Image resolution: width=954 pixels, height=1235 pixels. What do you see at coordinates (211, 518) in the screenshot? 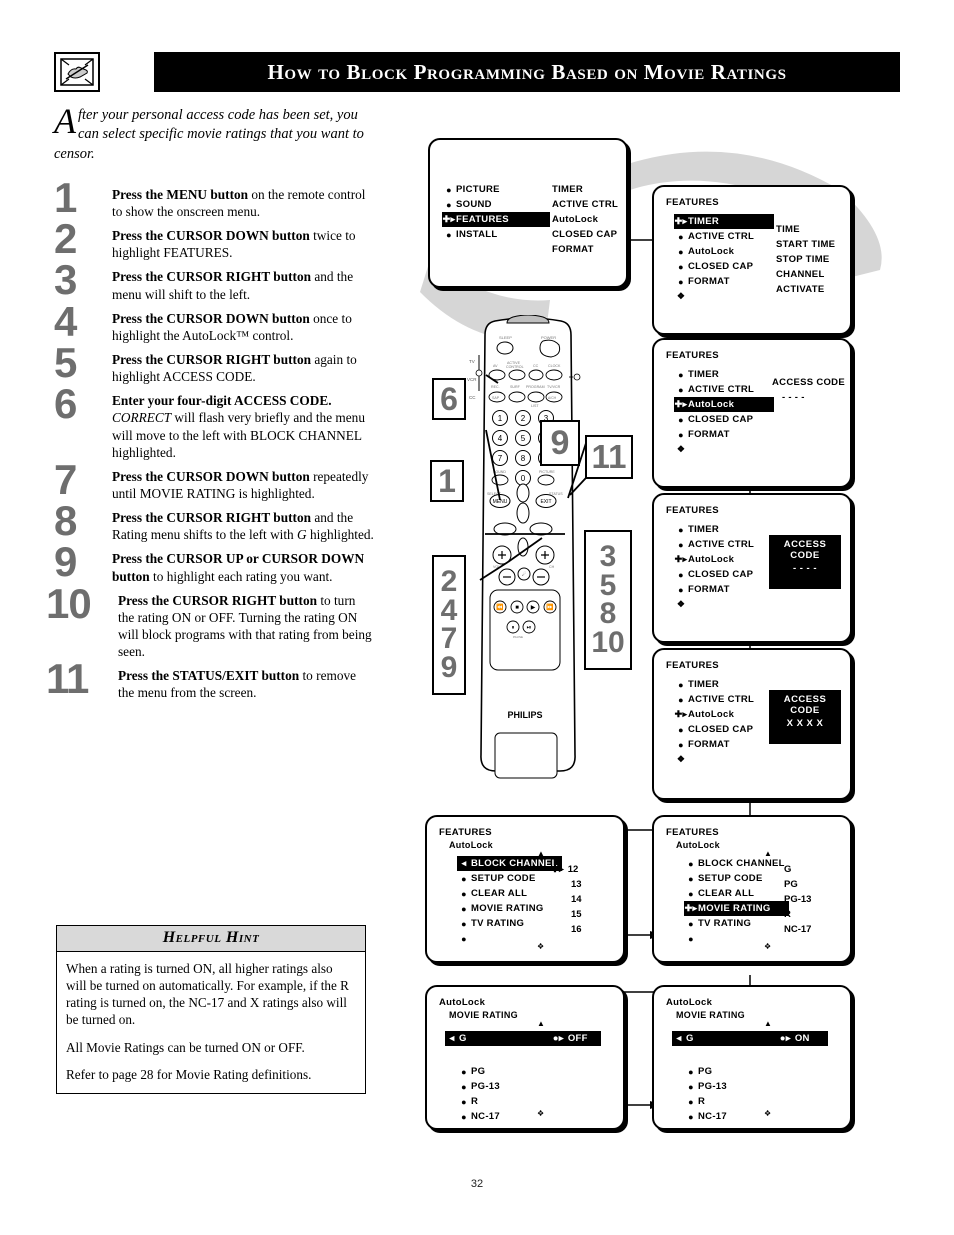
I see `step-8-bold: Press the CURSOR RIGHT button` at bounding box center [211, 518].